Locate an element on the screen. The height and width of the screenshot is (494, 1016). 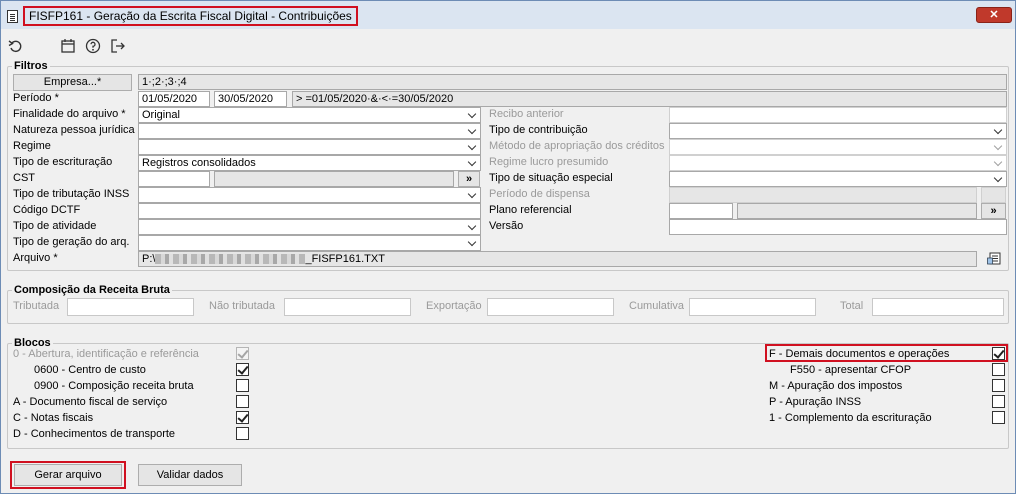
bloco-a-label: A - Documento fiscal de serviço is located at coordinates (90, 402).